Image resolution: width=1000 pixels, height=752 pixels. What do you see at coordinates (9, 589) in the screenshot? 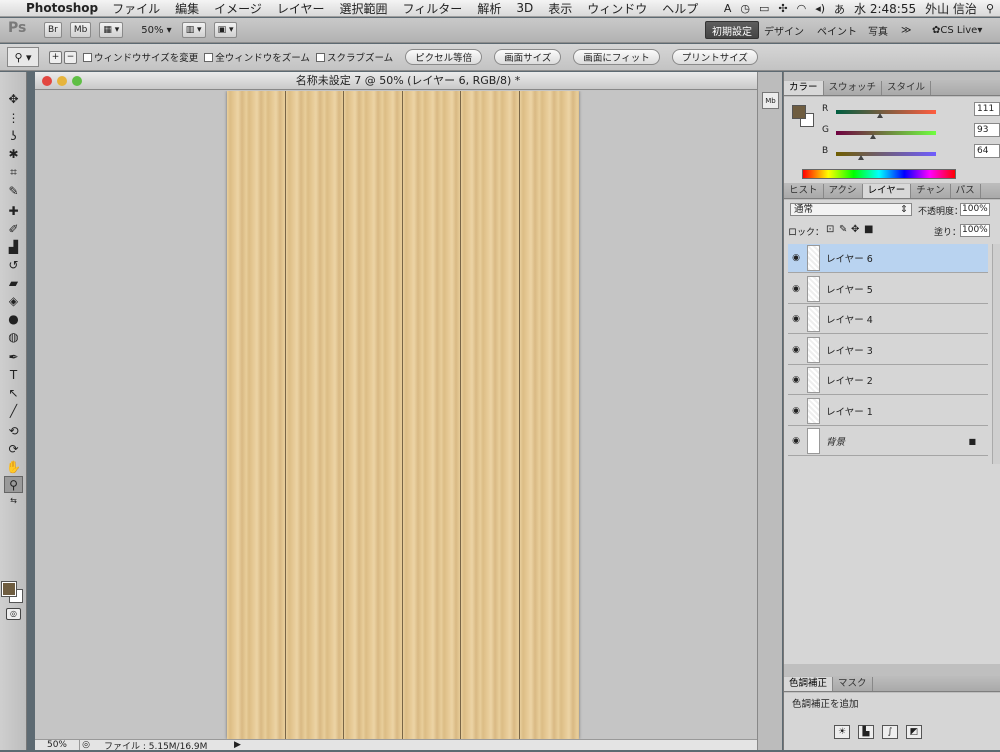
I see `foreground-color-swatch` at bounding box center [9, 589].